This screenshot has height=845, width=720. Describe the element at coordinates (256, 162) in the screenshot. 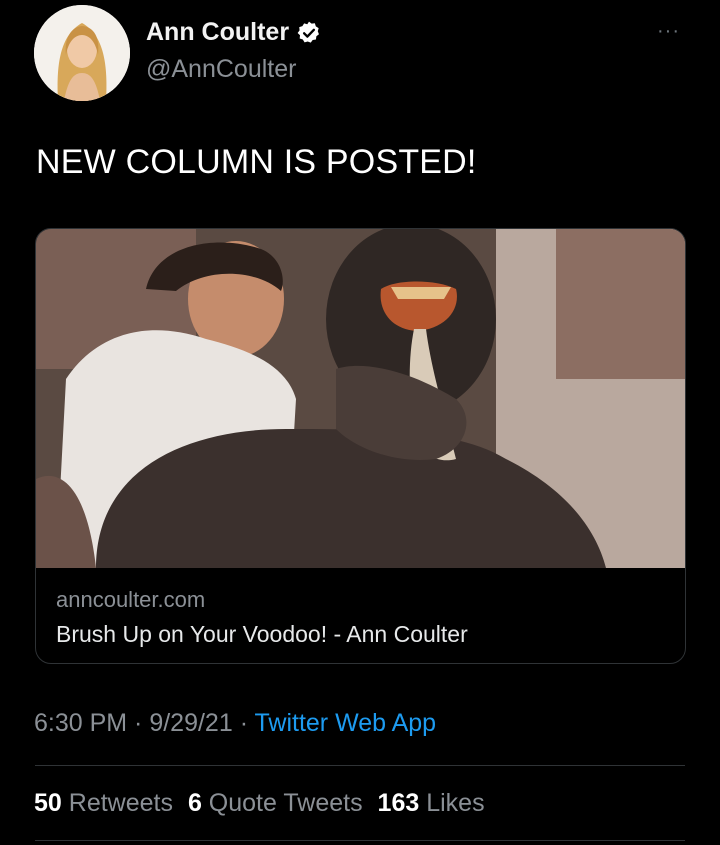

I see `tweet-text: NEW COLUMN IS POSTED!` at that location.